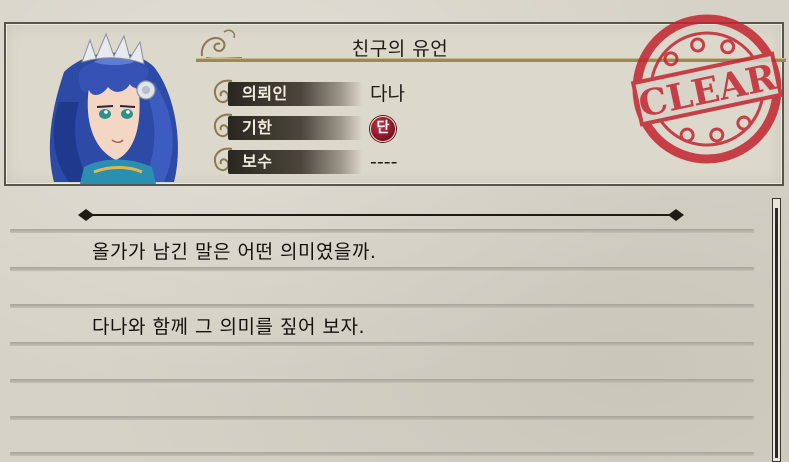 The width and height of the screenshot is (789, 462). I want to click on description-line-1: 올가가 남긴 말은 어떤 의미였을까., so click(234, 252).